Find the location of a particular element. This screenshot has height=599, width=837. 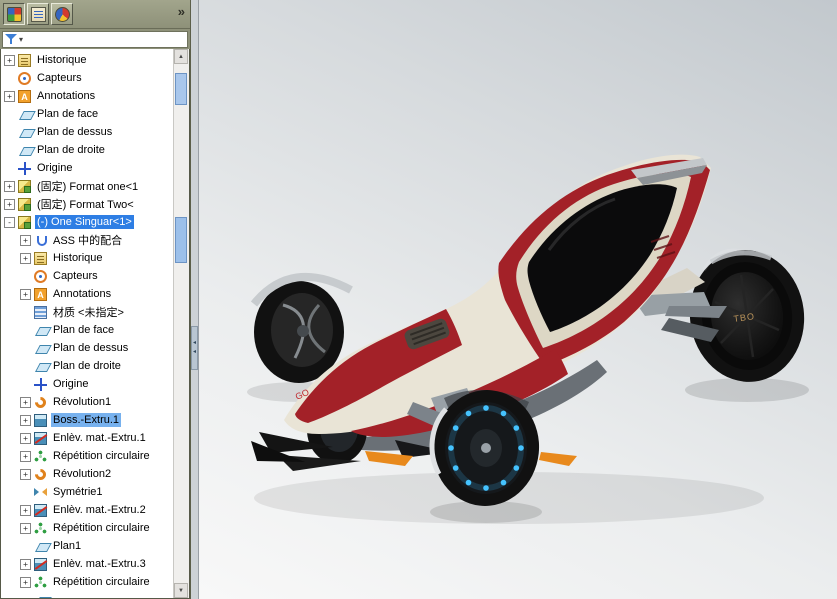

tree-item-28: + Enlèv. mat.-Extru.3 is located at coordinates (87, 564).